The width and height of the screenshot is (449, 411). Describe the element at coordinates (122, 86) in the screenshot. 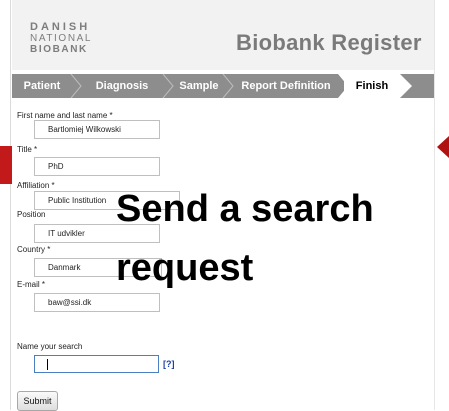

I see `step-diagnosis: Diagnosis` at that location.